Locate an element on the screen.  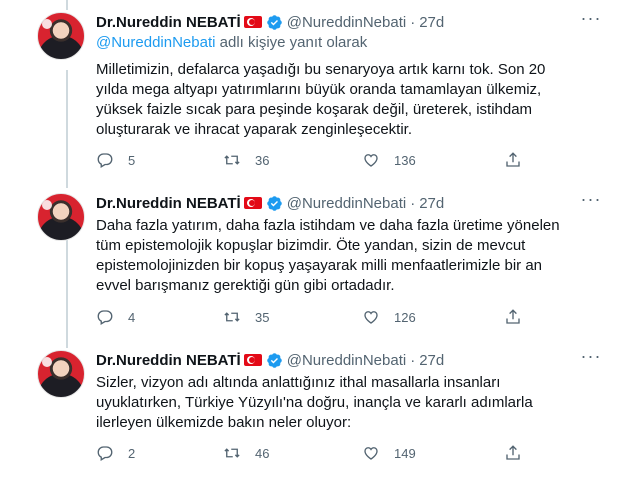
thread-line is located at coordinates (67, 5).